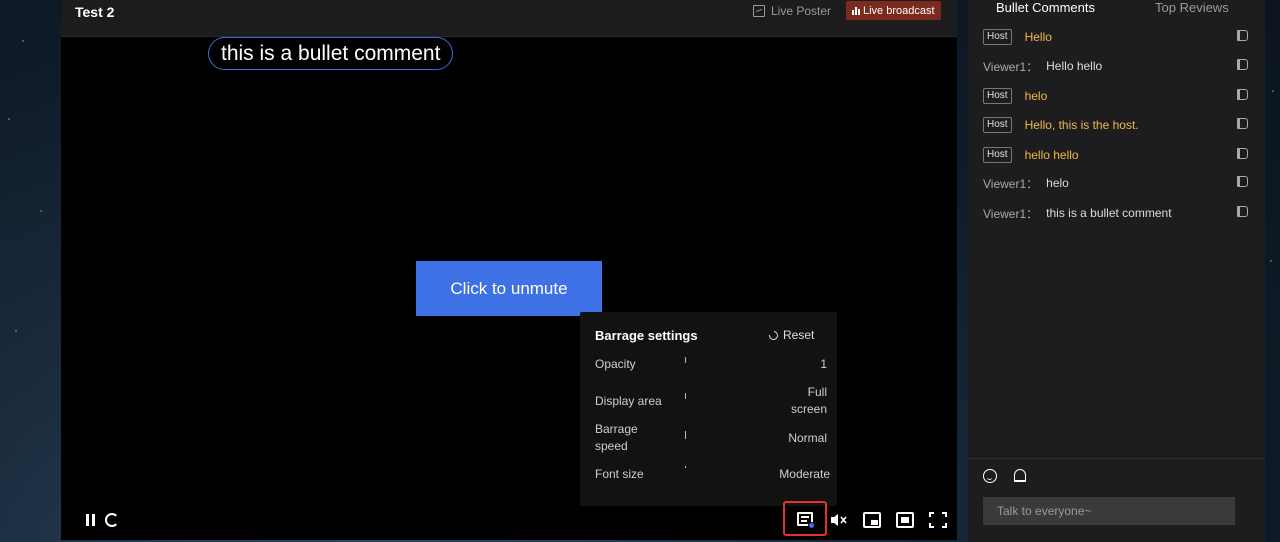 Image resolution: width=1280 pixels, height=542 pixels. Describe the element at coordinates (804, 474) in the screenshot. I see `font-size-value: Moderate` at that location.